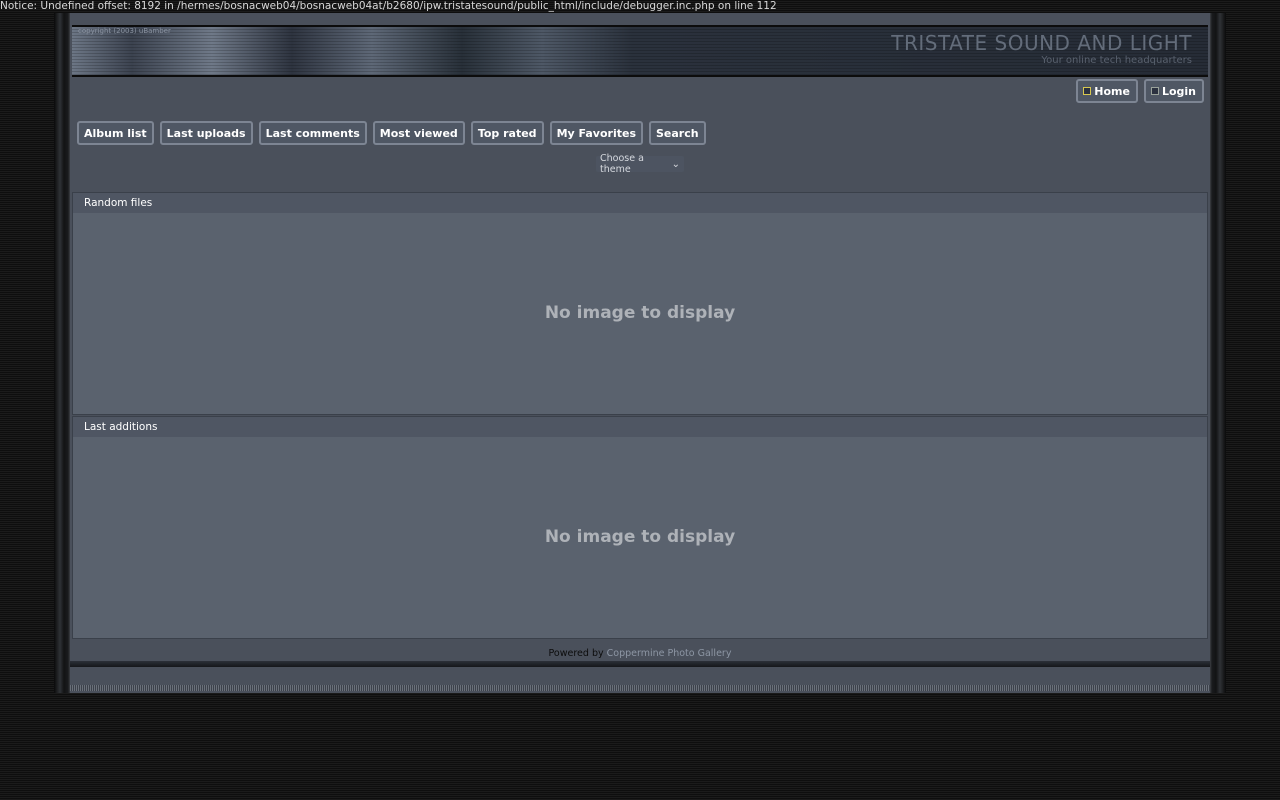 Image resolution: width=1280 pixels, height=800 pixels. What do you see at coordinates (1178, 91) in the screenshot?
I see `login-label: Login` at bounding box center [1178, 91].